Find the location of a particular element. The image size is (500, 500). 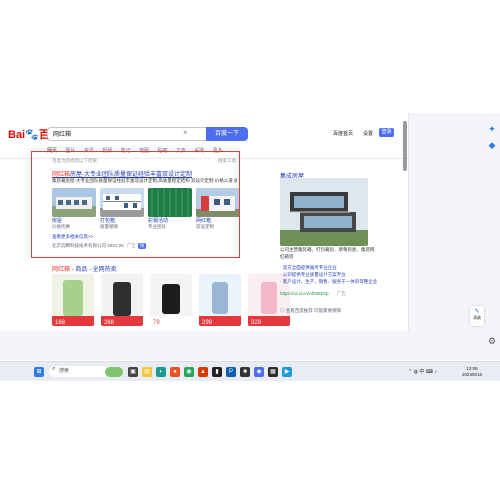

copilot-icon: ◆ is located at coordinates (492, 145).